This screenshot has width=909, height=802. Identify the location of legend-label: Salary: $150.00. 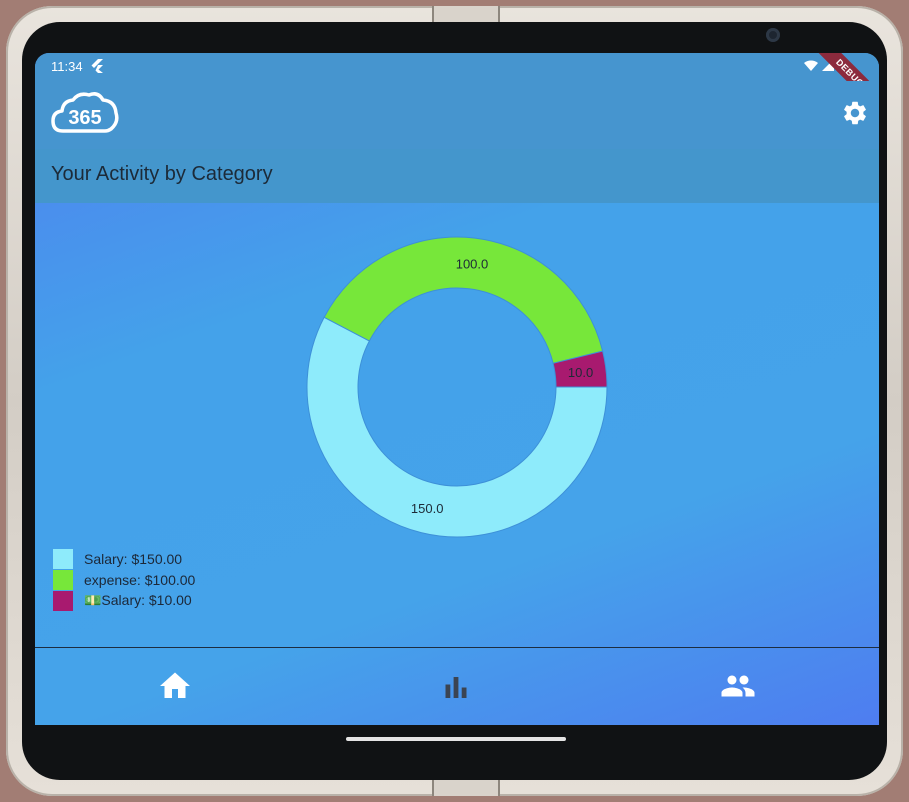
(133, 558).